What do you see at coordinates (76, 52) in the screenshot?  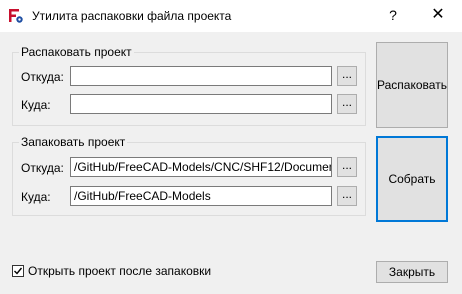 I see `unpack-group-title: Распаковать проект` at bounding box center [76, 52].